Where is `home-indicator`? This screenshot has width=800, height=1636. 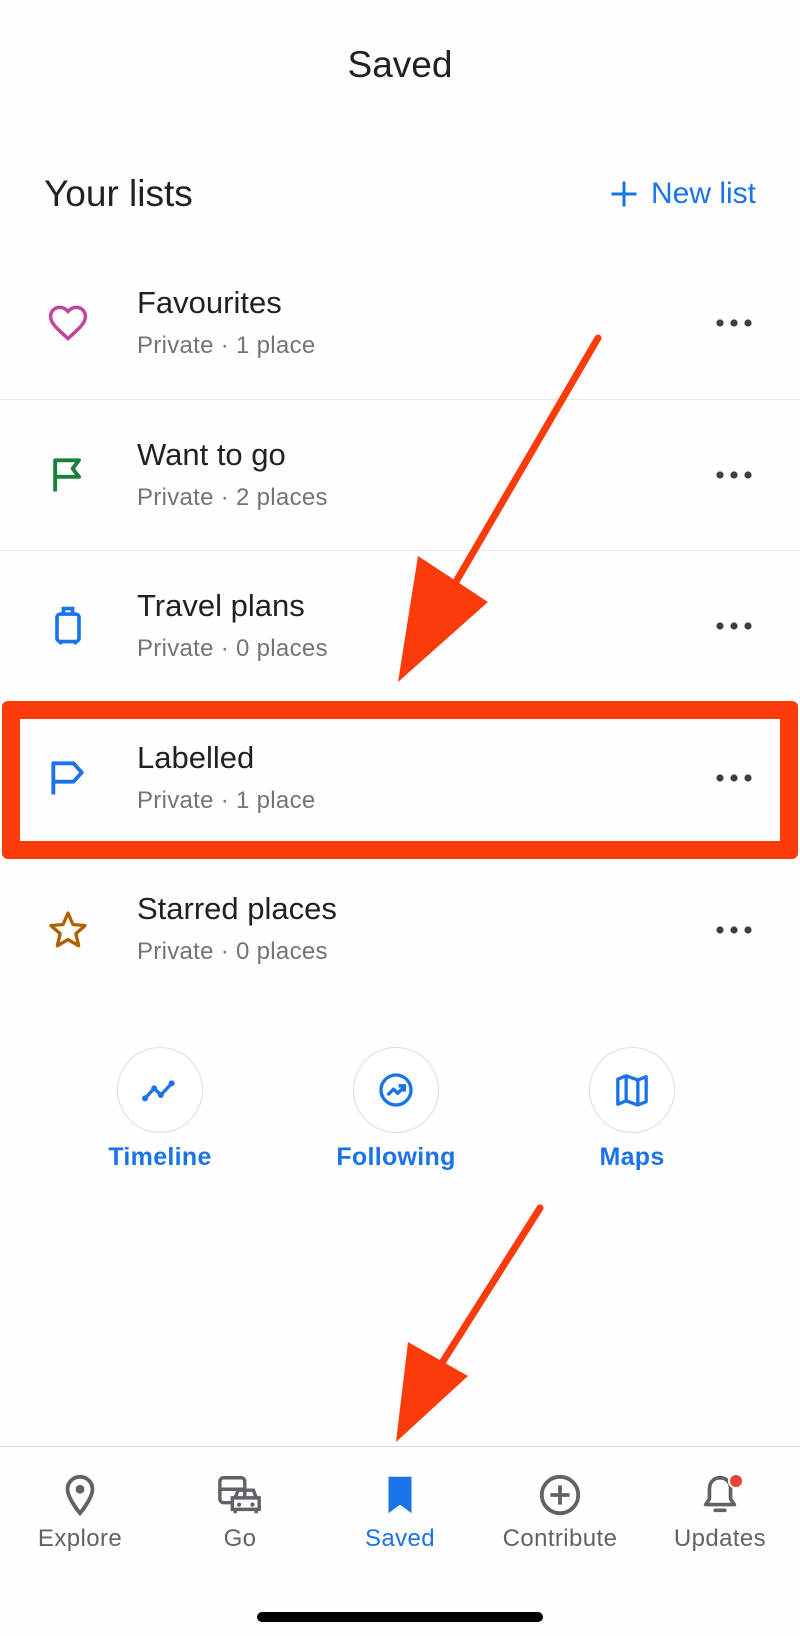
home-indicator is located at coordinates (400, 1617).